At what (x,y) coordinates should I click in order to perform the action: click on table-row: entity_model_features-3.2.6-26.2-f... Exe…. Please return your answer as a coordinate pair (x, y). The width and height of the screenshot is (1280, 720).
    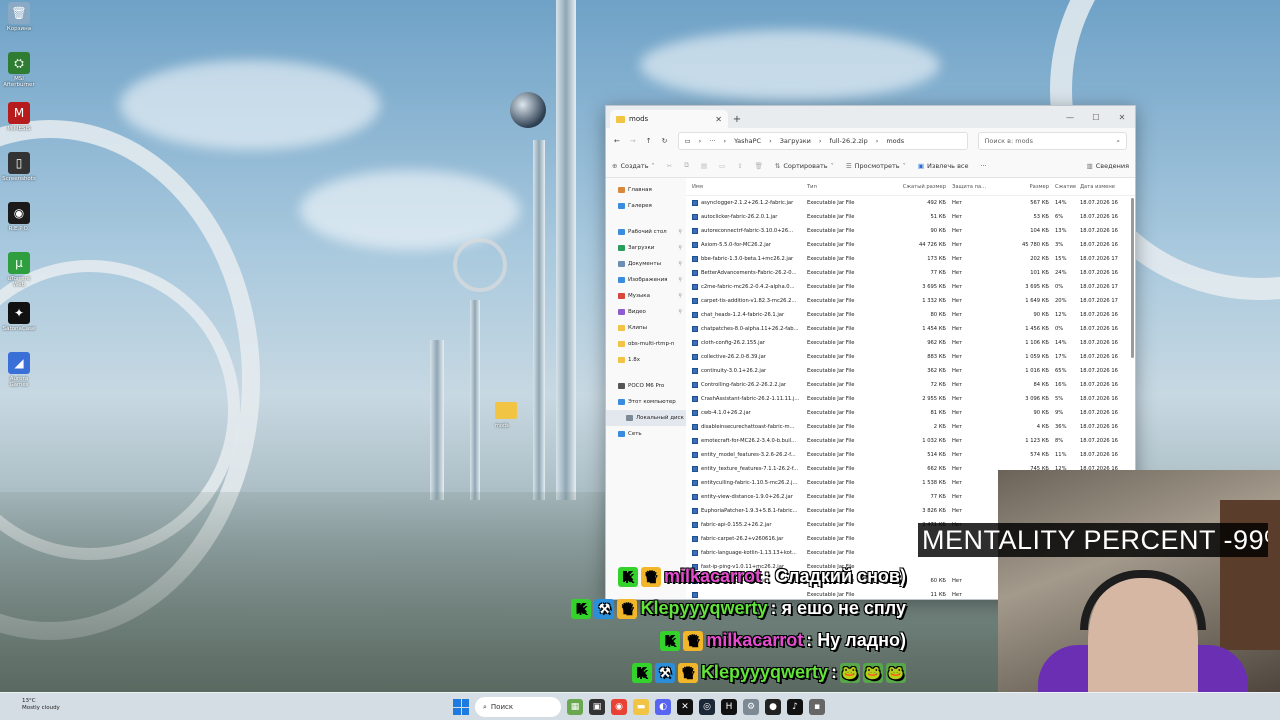
    Looking at the image, I should click on (910, 455).